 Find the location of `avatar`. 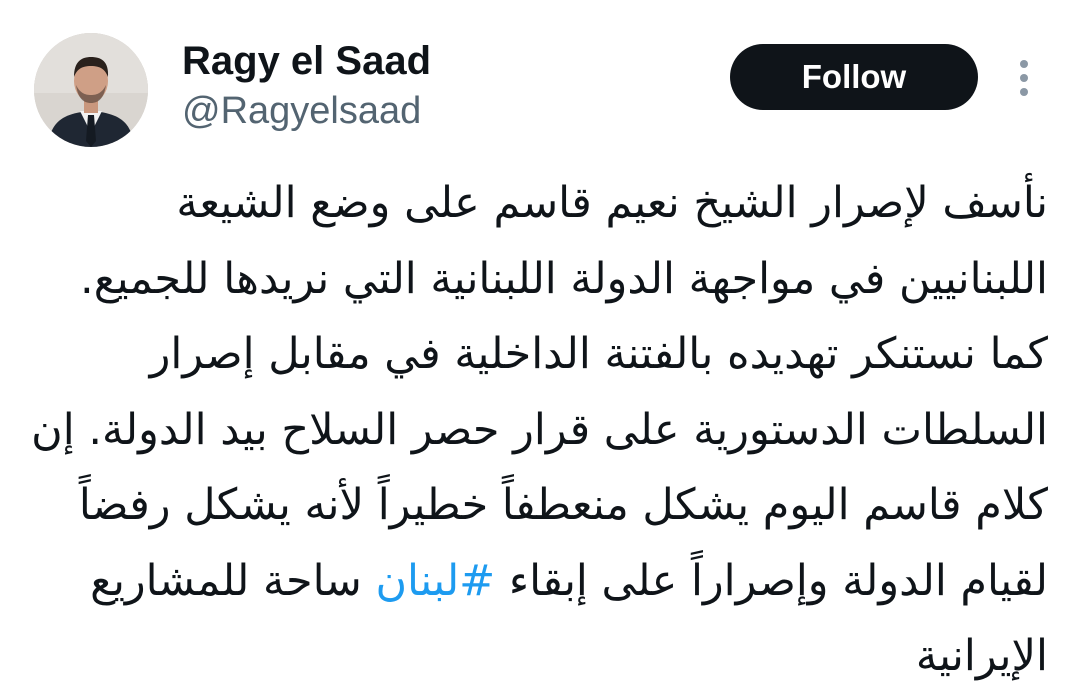

avatar is located at coordinates (91, 90).